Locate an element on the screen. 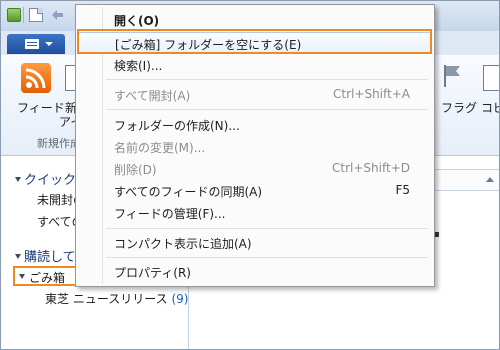  new-document-icon is located at coordinates (36, 15).